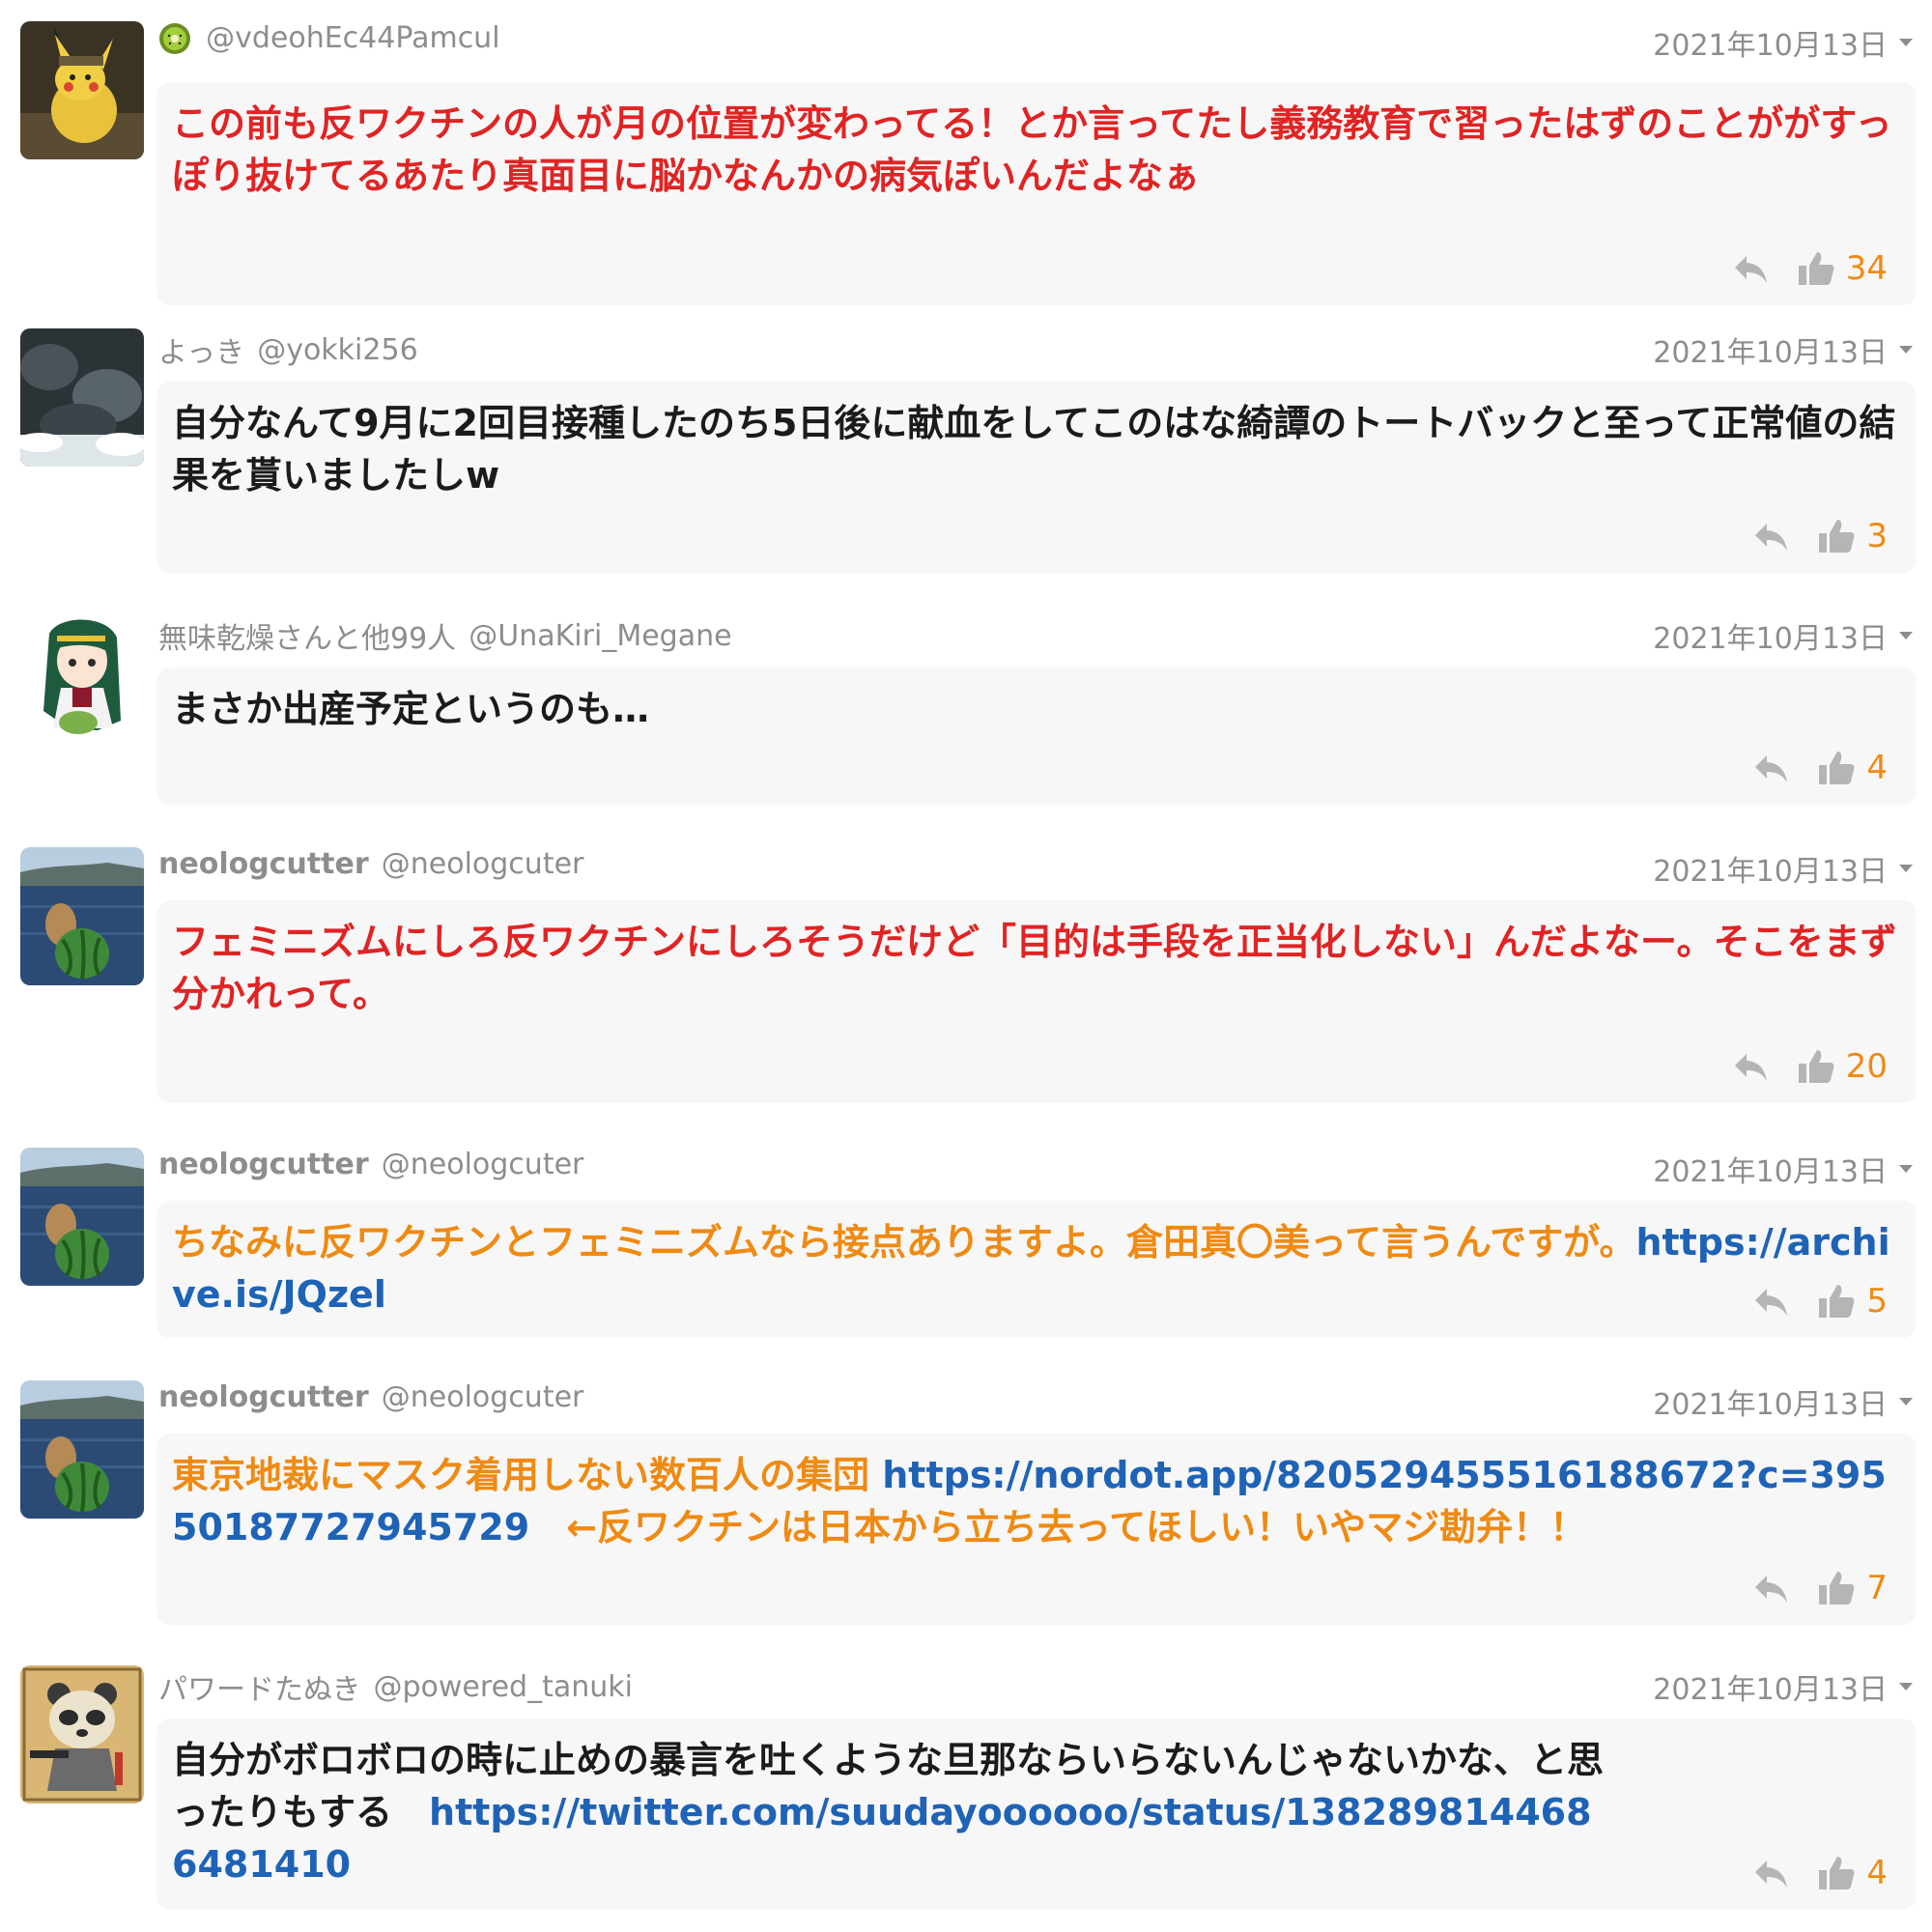 This screenshot has width=1932, height=1932. What do you see at coordinates (1877, 536) in the screenshot?
I see `like-count: 3` at bounding box center [1877, 536].